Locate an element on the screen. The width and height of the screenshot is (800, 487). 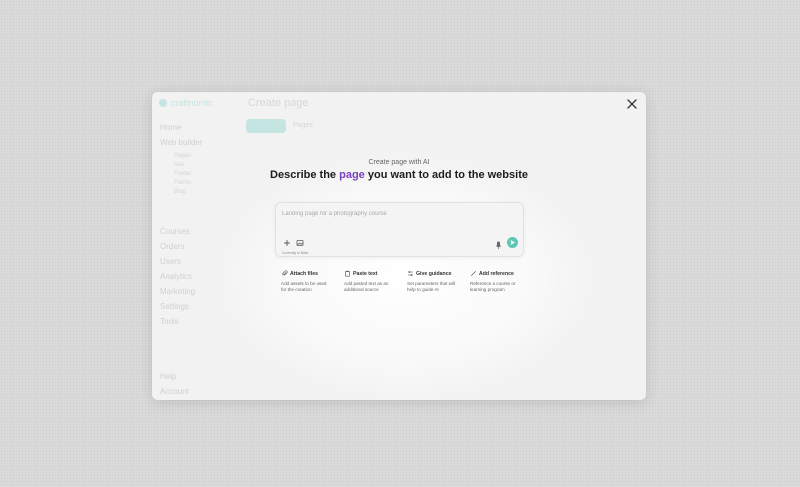
action-title: Give guidance is located at coordinates (434, 273).